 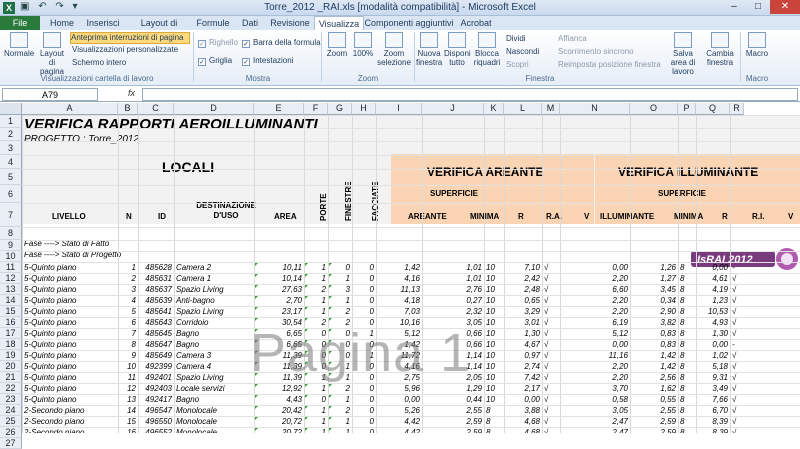 I want to click on cell-minima2: 0,83, so click(x=654, y=344).